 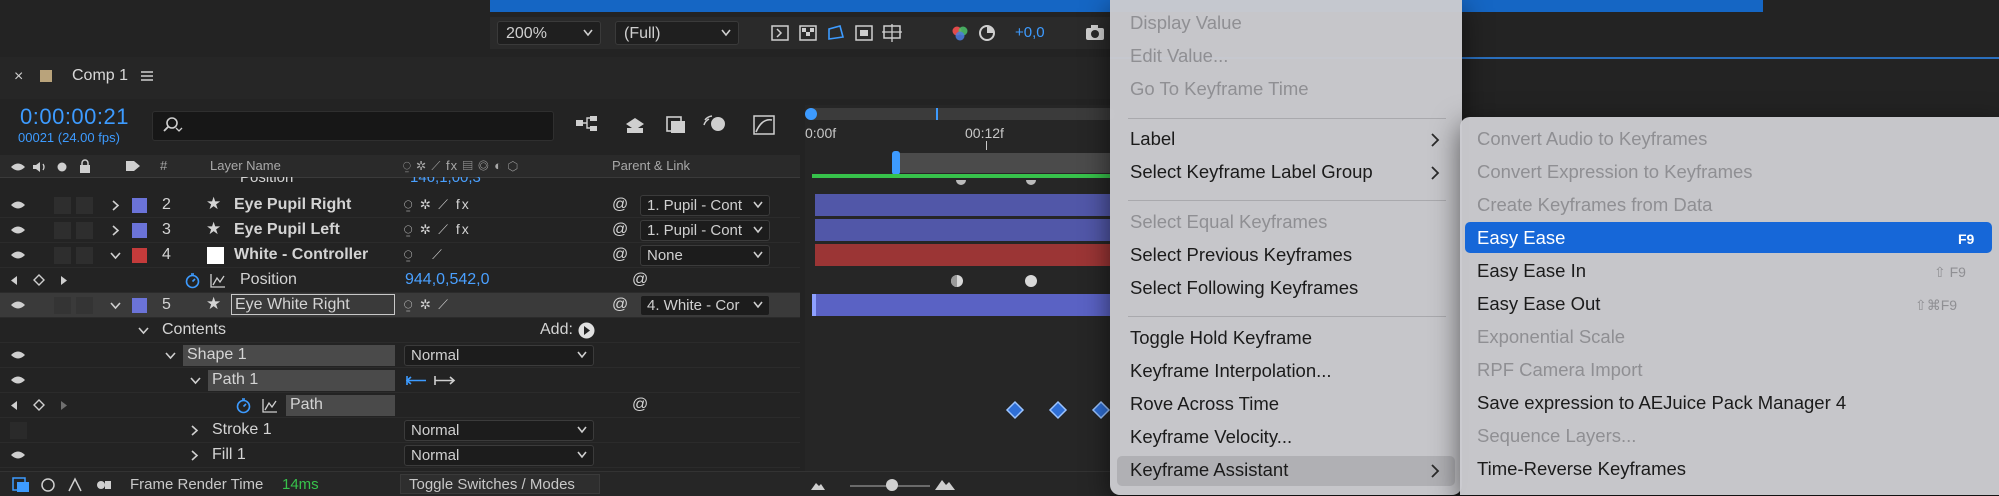 I want to click on current-time-display: 0:00:00:21, so click(x=74, y=117).